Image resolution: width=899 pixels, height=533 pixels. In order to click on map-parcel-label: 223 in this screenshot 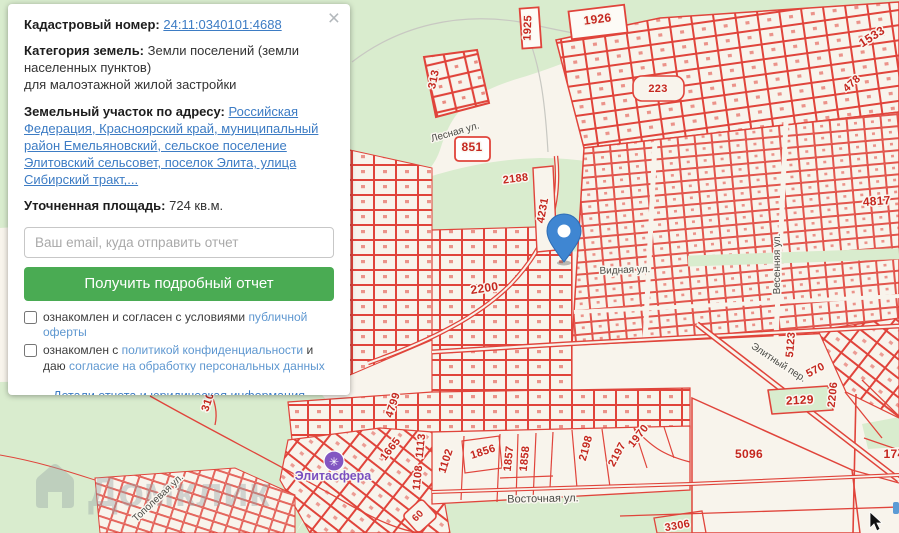, I will do `click(657, 89)`.